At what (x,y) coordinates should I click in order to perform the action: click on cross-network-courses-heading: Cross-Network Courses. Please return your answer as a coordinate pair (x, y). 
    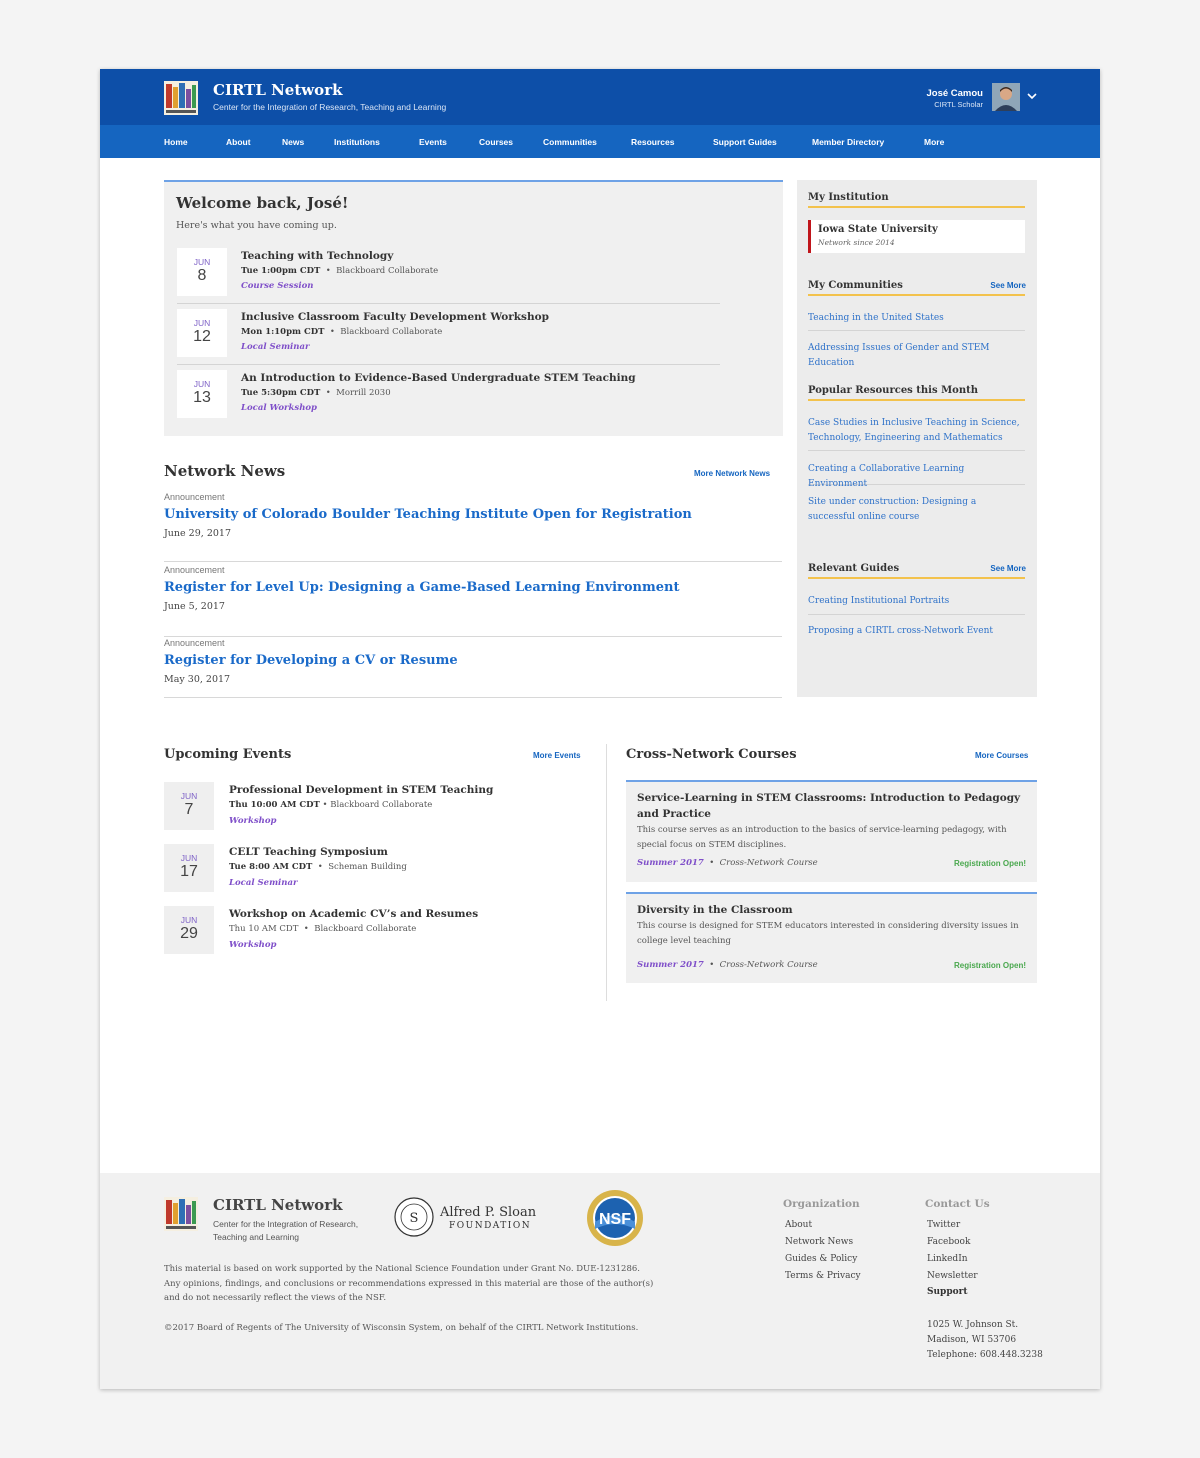
    Looking at the image, I should click on (711, 754).